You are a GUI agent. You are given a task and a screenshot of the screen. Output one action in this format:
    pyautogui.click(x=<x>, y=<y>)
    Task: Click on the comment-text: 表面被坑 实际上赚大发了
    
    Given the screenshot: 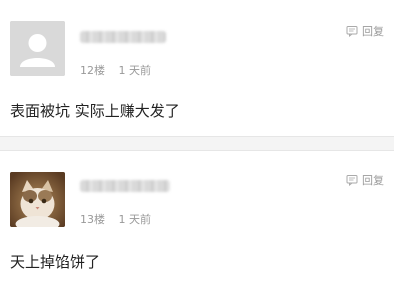 What is the action you would take?
    pyautogui.click(x=95, y=111)
    